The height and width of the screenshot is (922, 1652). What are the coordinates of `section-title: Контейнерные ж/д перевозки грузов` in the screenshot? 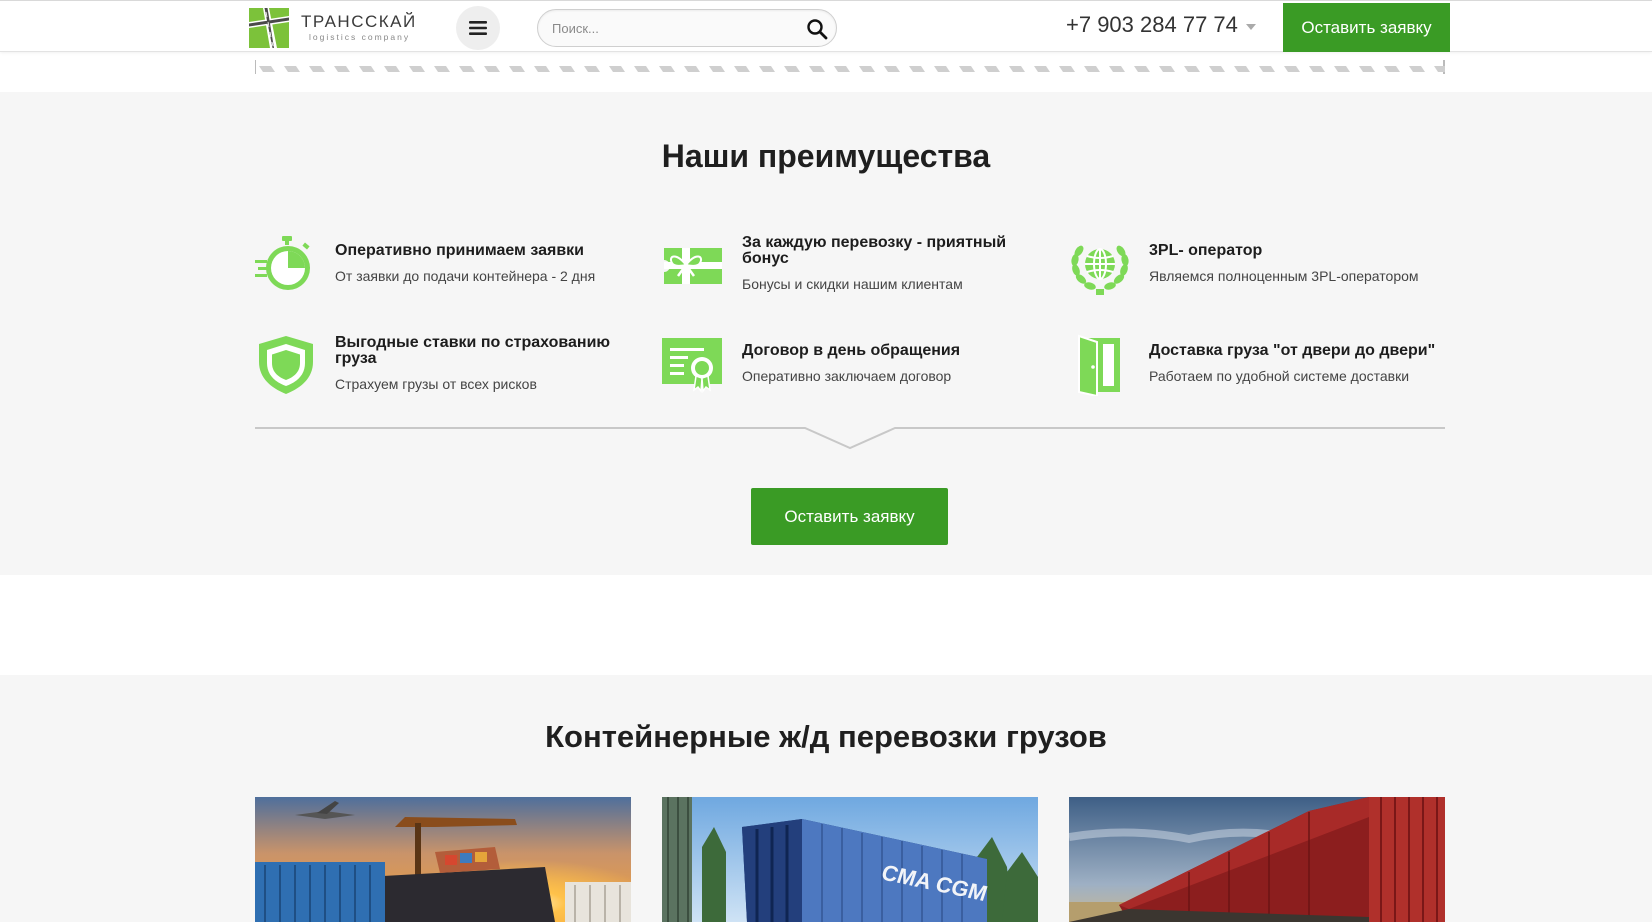 It's located at (826, 736).